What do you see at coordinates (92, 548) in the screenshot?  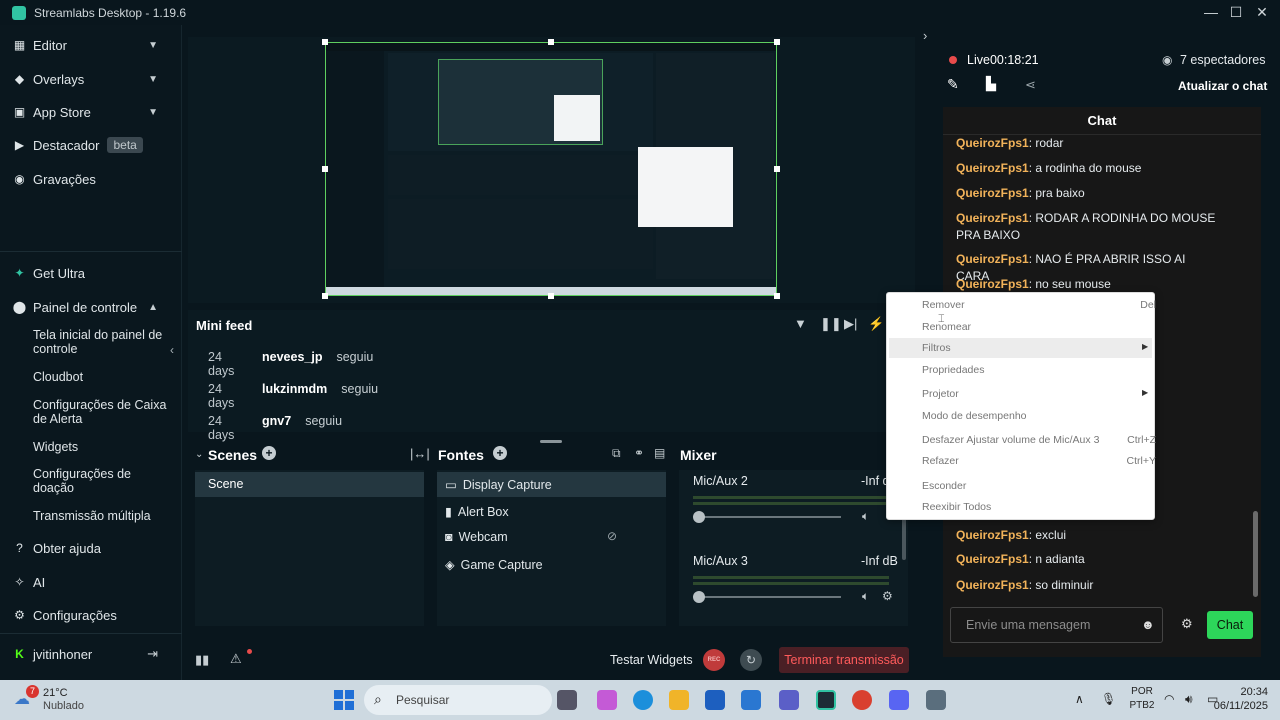 I see `sidebar-item-obter-ajuda: ? Obter ajuda` at bounding box center [92, 548].